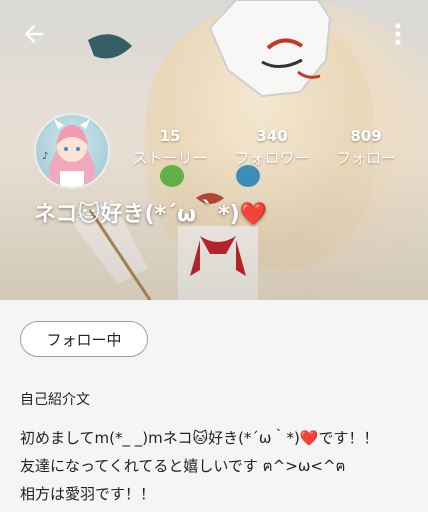 The height and width of the screenshot is (512, 428). What do you see at coordinates (170, 136) in the screenshot?
I see `stat-stories-value: 15` at bounding box center [170, 136].